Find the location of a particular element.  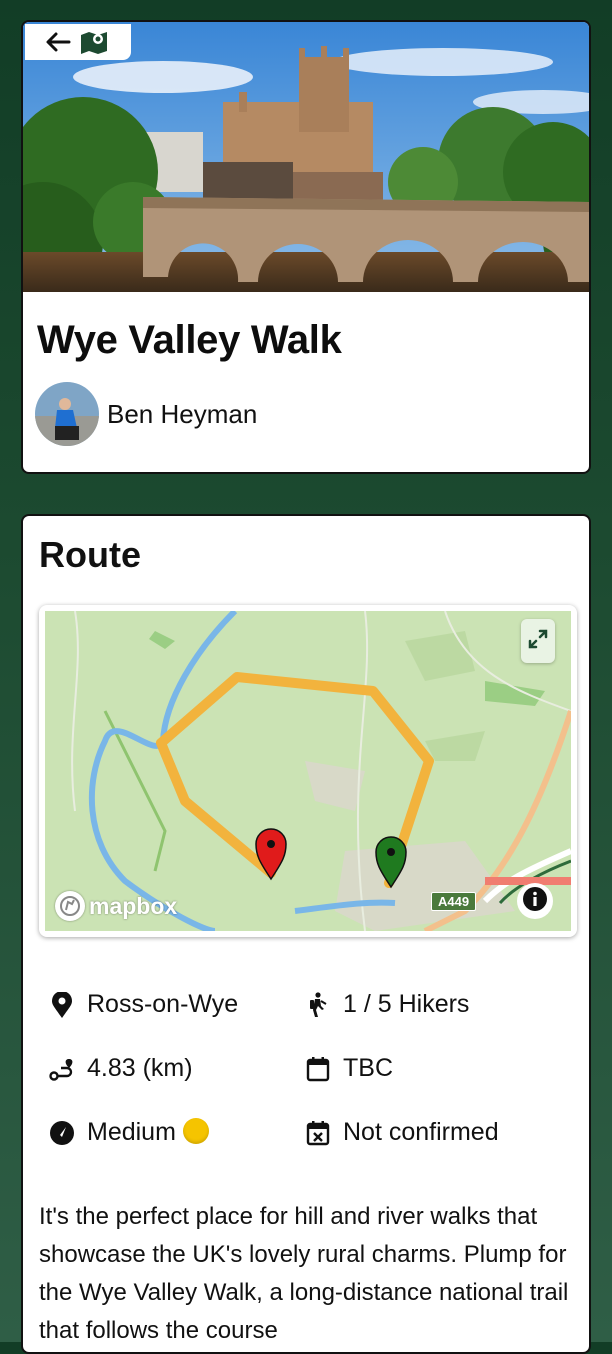

hikers-stat: 1 / 5 Hikers is located at coordinates (387, 1004).